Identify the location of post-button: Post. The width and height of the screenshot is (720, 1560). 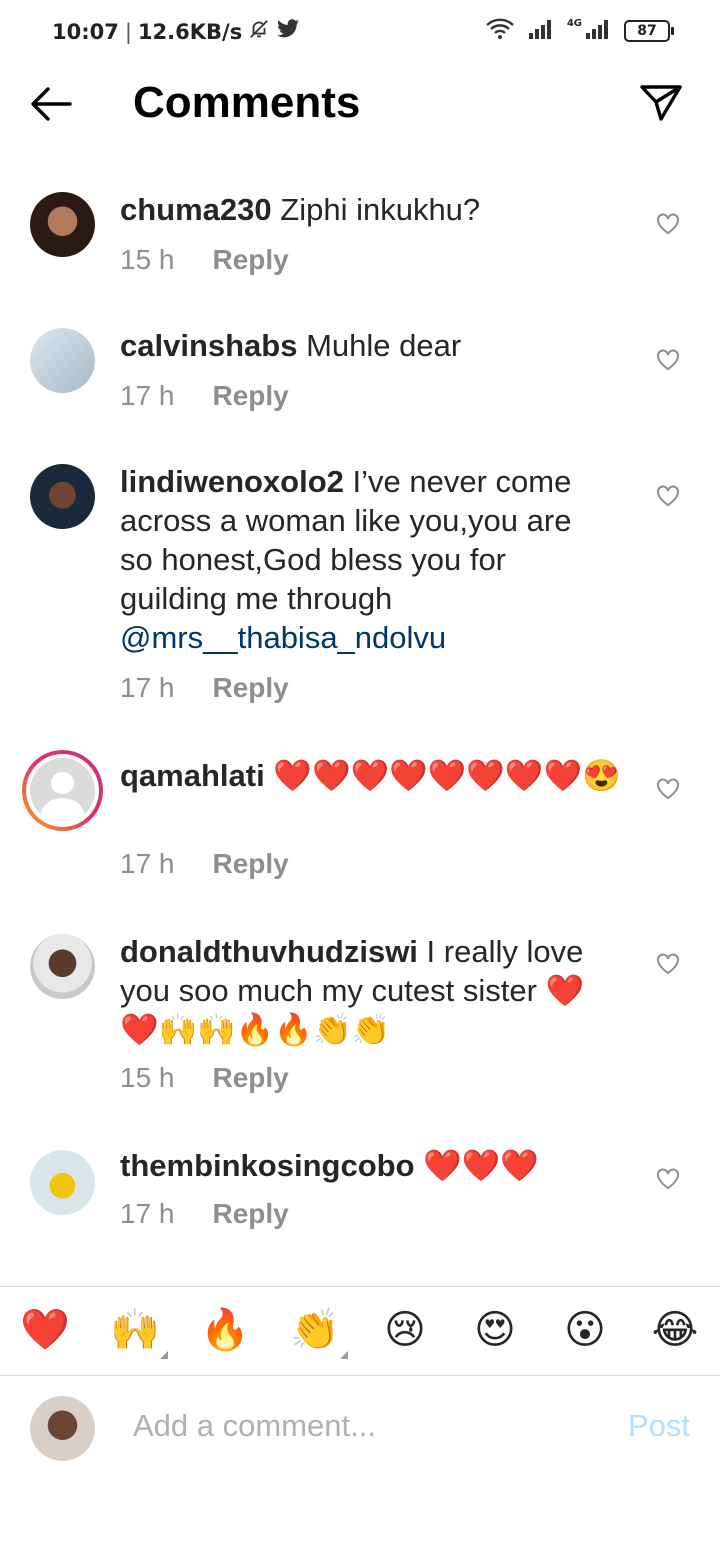
(659, 1426).